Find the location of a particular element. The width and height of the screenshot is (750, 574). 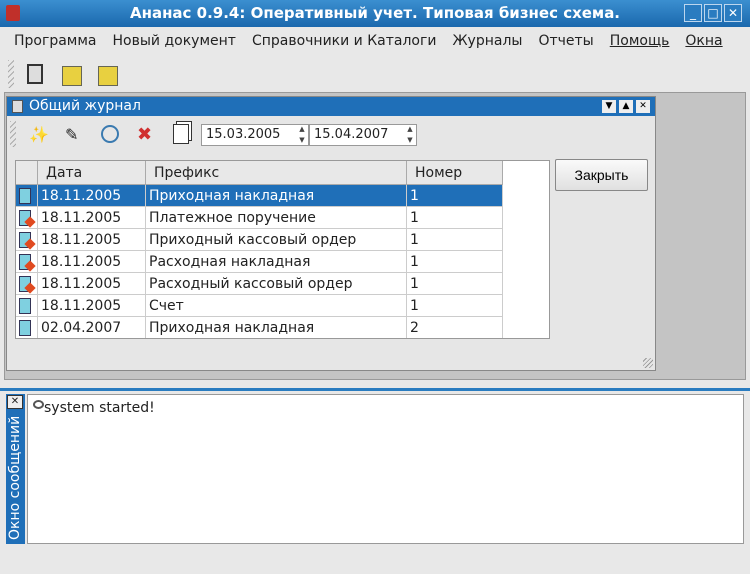

maximize-button: □ is located at coordinates (713, 13).